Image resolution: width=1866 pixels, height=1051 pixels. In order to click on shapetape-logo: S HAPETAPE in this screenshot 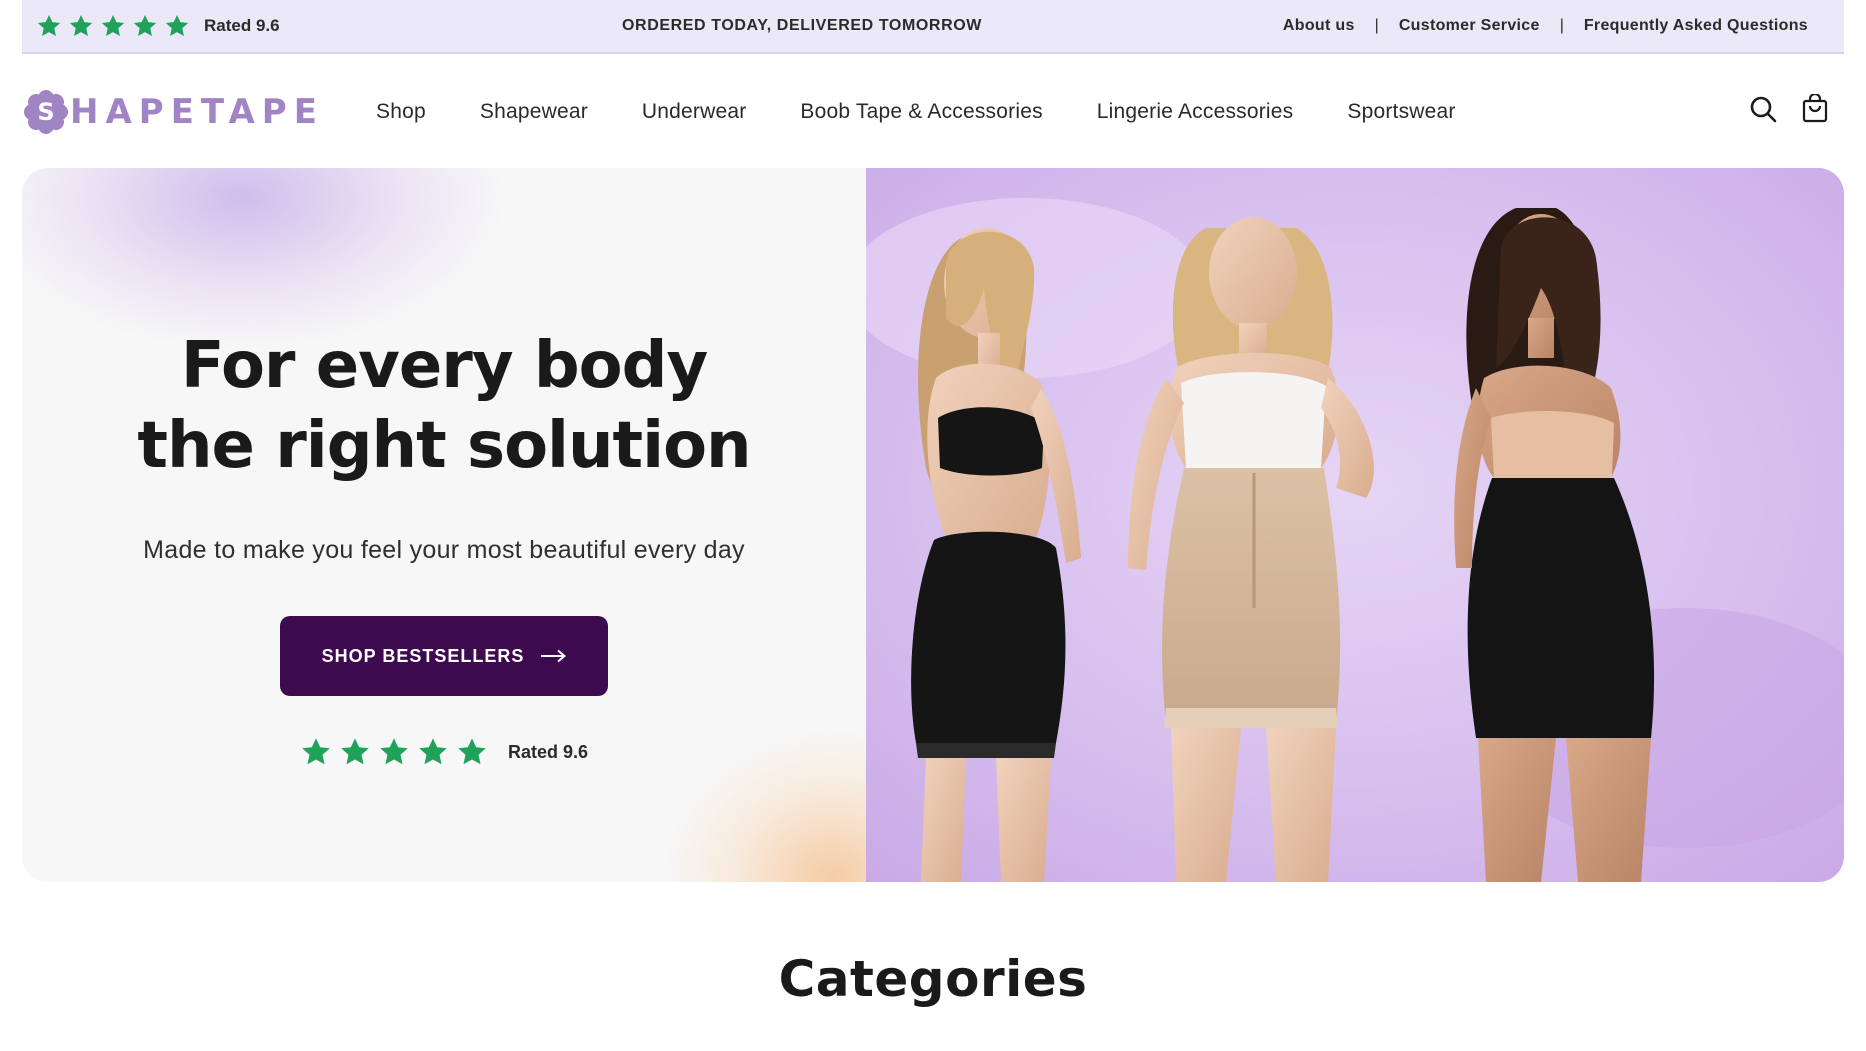, I will do `click(174, 112)`.